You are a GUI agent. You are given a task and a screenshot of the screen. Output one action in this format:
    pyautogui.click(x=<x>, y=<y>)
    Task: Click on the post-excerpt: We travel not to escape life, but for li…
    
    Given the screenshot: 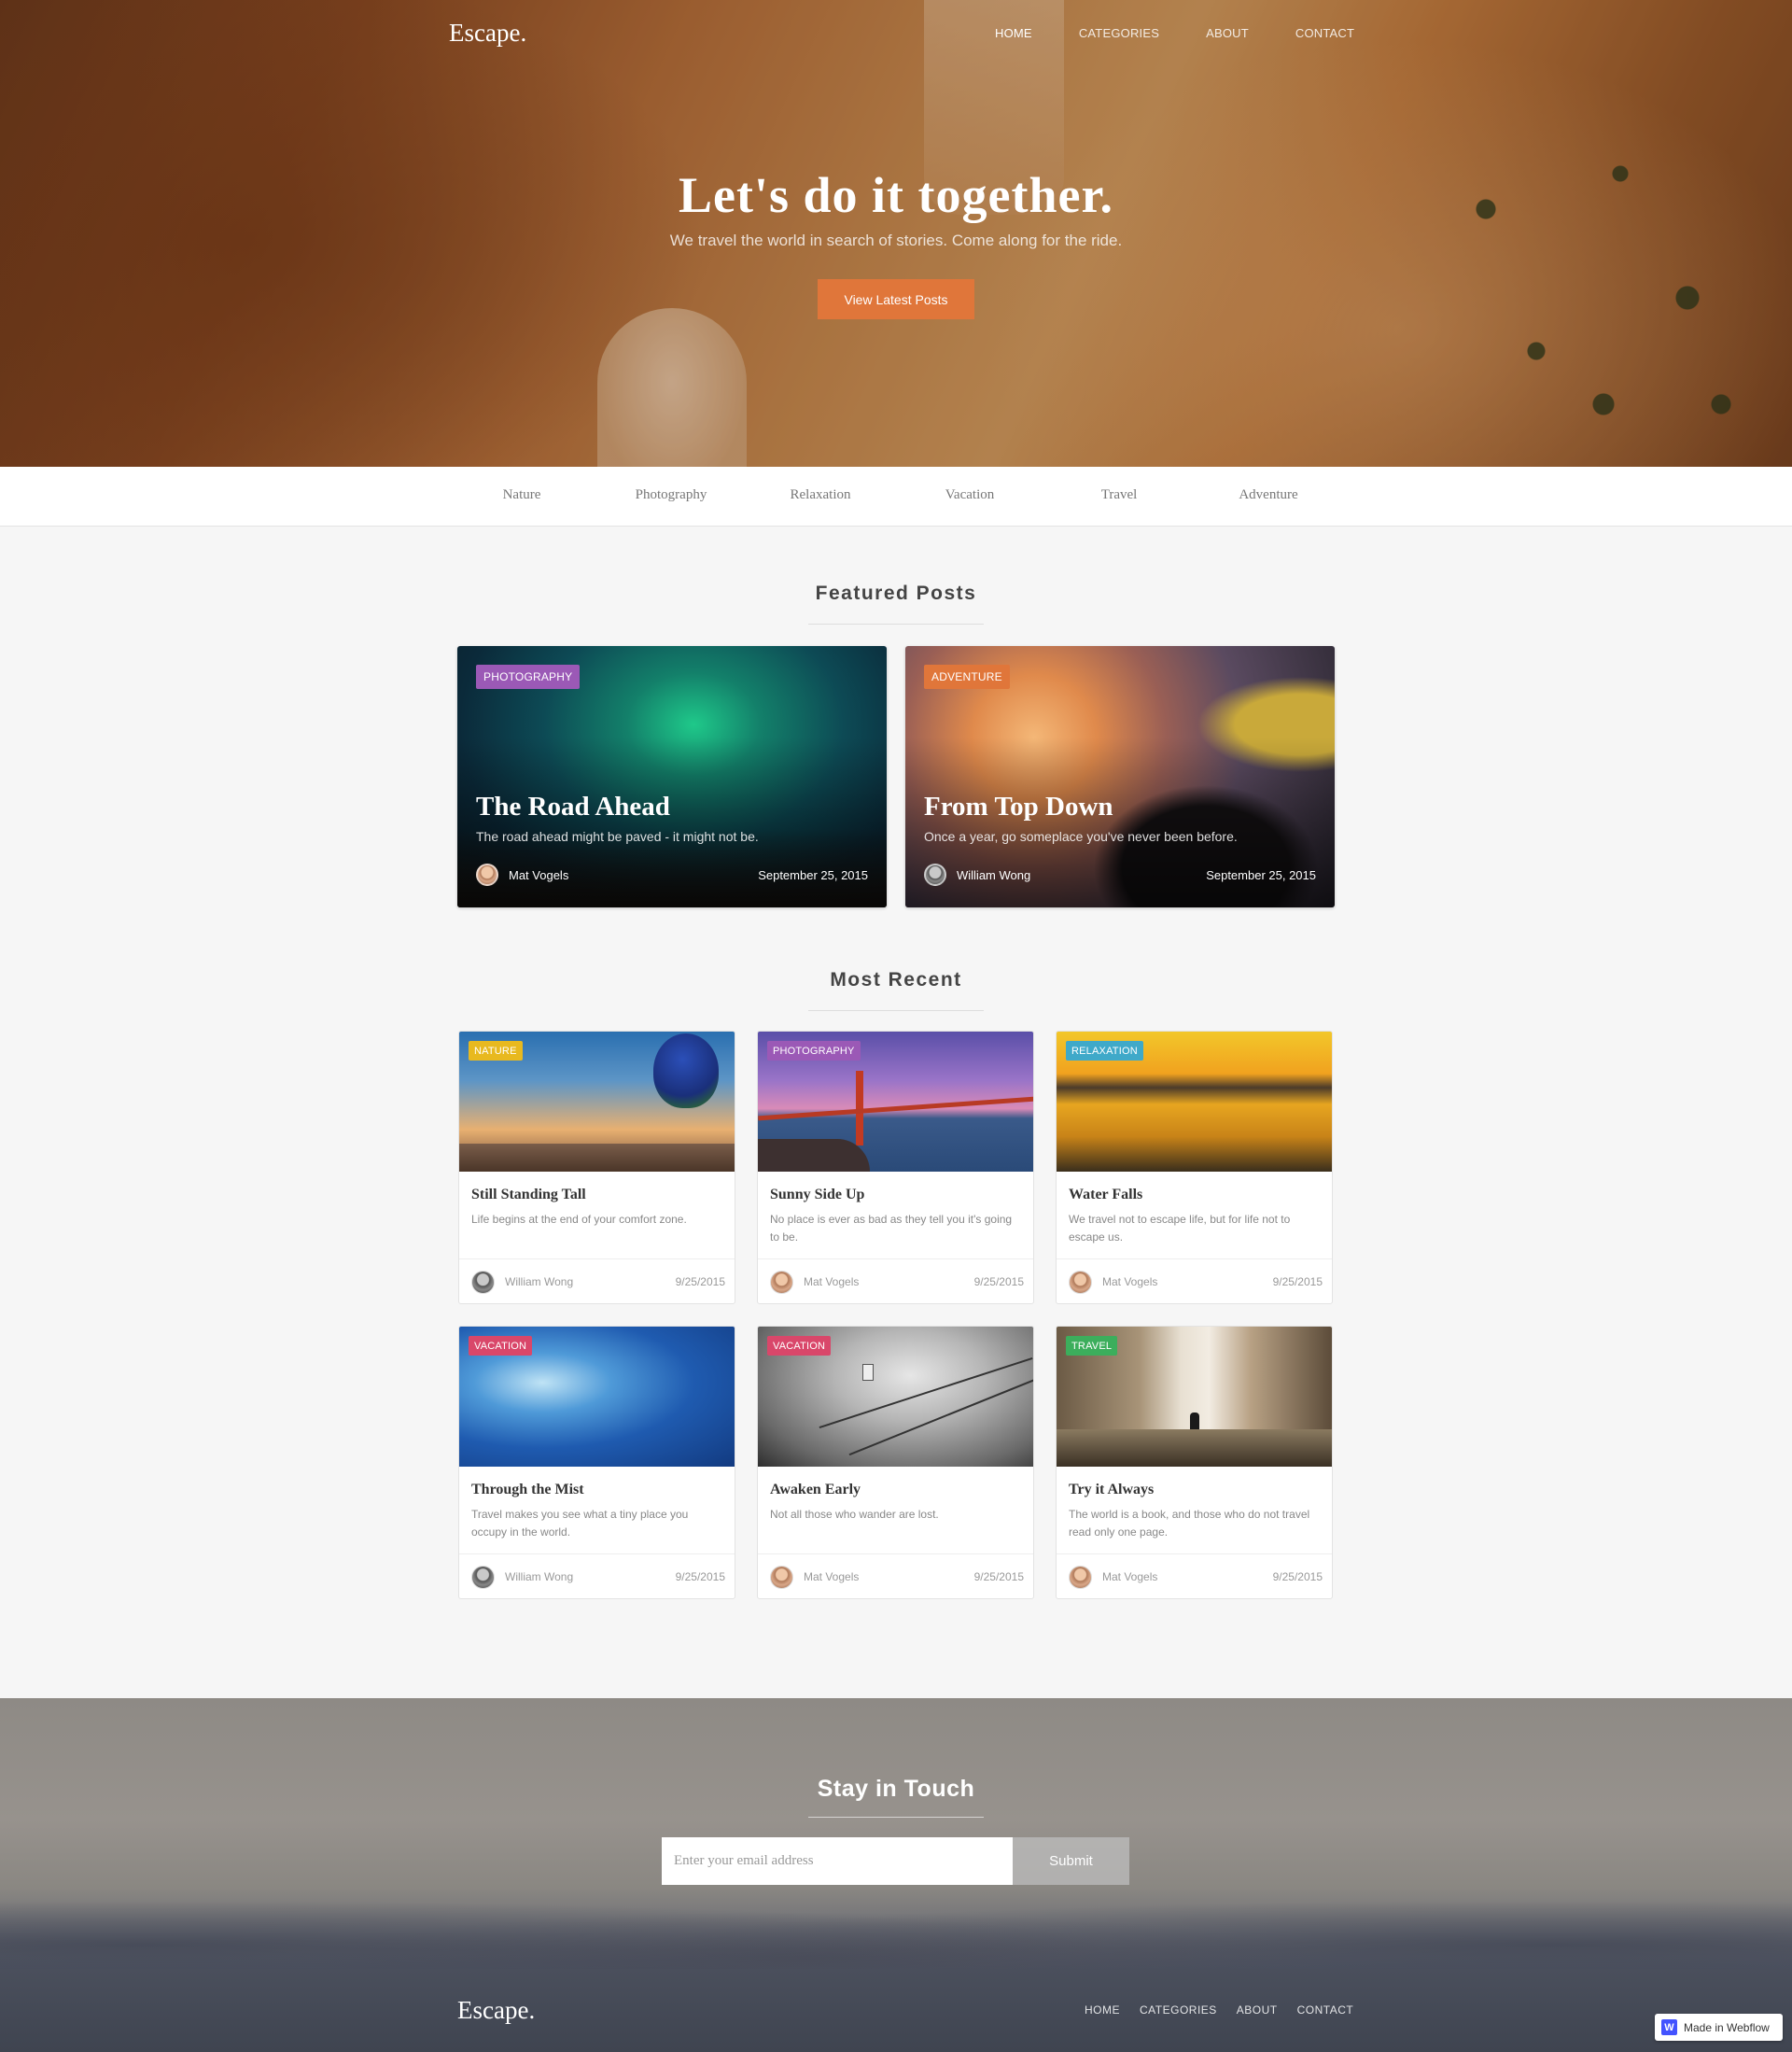 What is the action you would take?
    pyautogui.click(x=1180, y=1228)
    